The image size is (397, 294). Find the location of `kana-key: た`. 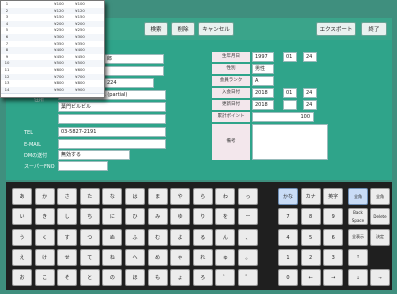

kana-key: た is located at coordinates (89, 196).